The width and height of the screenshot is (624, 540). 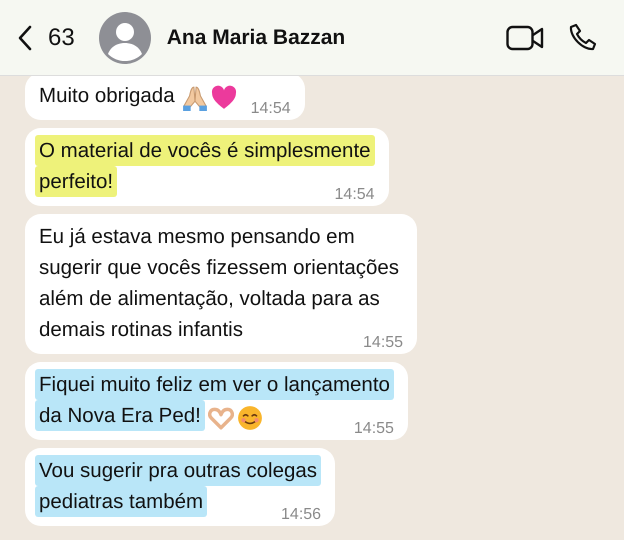 I want to click on phone-call-icon, so click(x=583, y=37).